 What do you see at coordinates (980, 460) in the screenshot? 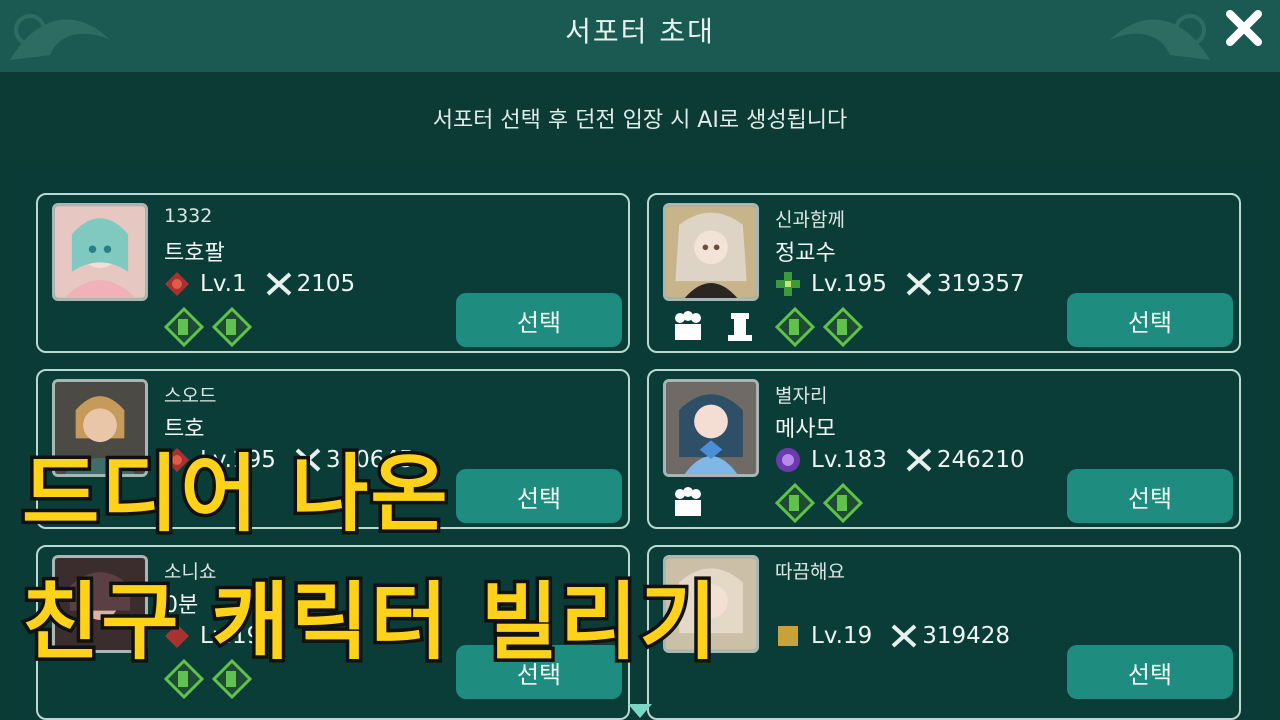
I see `combat-power: 246210` at bounding box center [980, 460].